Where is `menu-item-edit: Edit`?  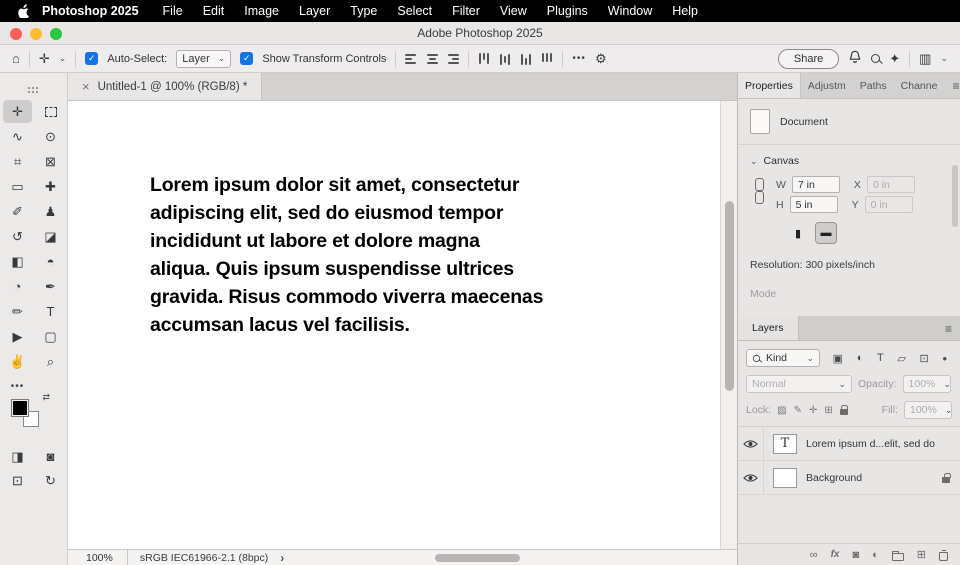
menu-item-edit: Edit is located at coordinates (214, 11).